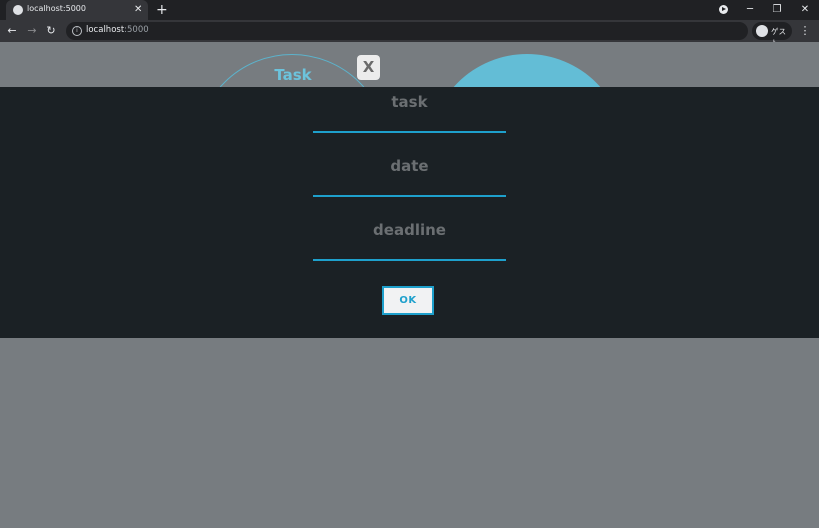  I want to click on deadline-field-label: deadline, so click(409, 230).